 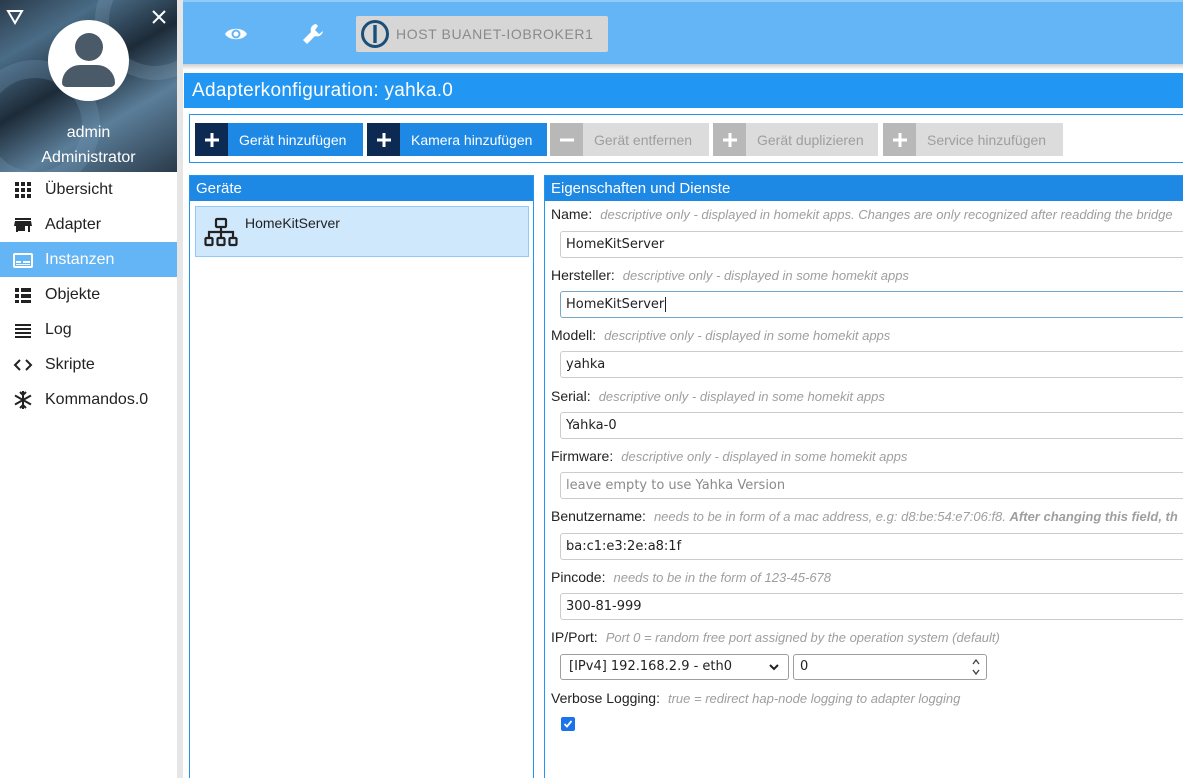 I want to click on page-title: Adapterkonfiguration: yahka.0, so click(x=683, y=90).